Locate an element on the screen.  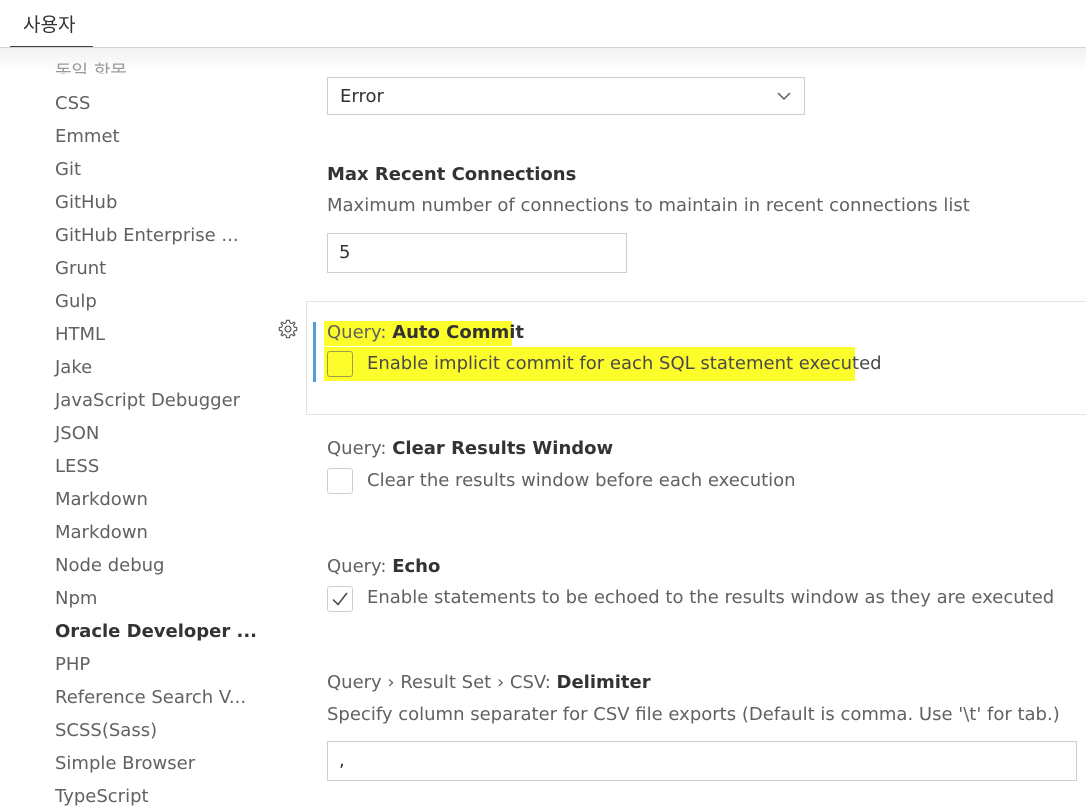
checkmark-icon is located at coordinates (340, 599).